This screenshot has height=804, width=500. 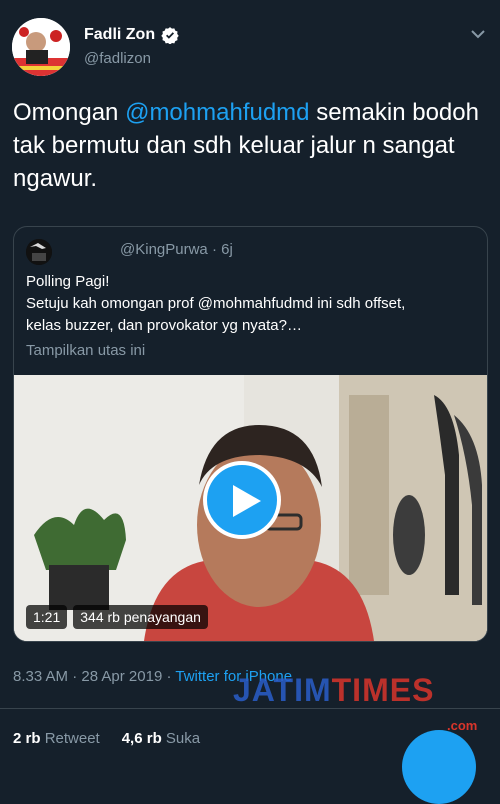 What do you see at coordinates (164, 249) in the screenshot?
I see `quoted-author-handle: @KingPurwa` at bounding box center [164, 249].